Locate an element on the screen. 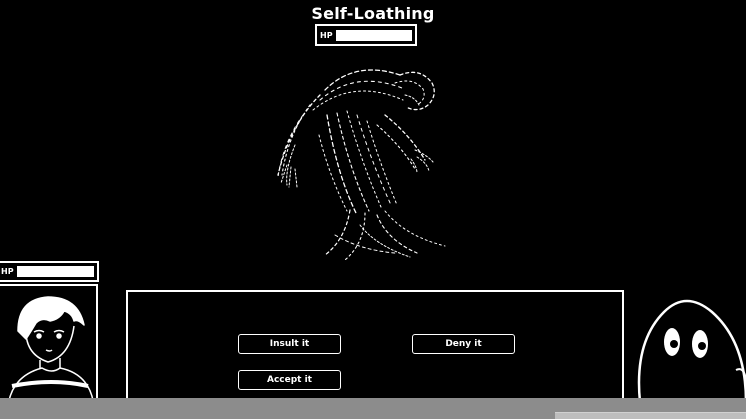 The image size is (746, 419). enemy-hp-fill is located at coordinates (373, 35).